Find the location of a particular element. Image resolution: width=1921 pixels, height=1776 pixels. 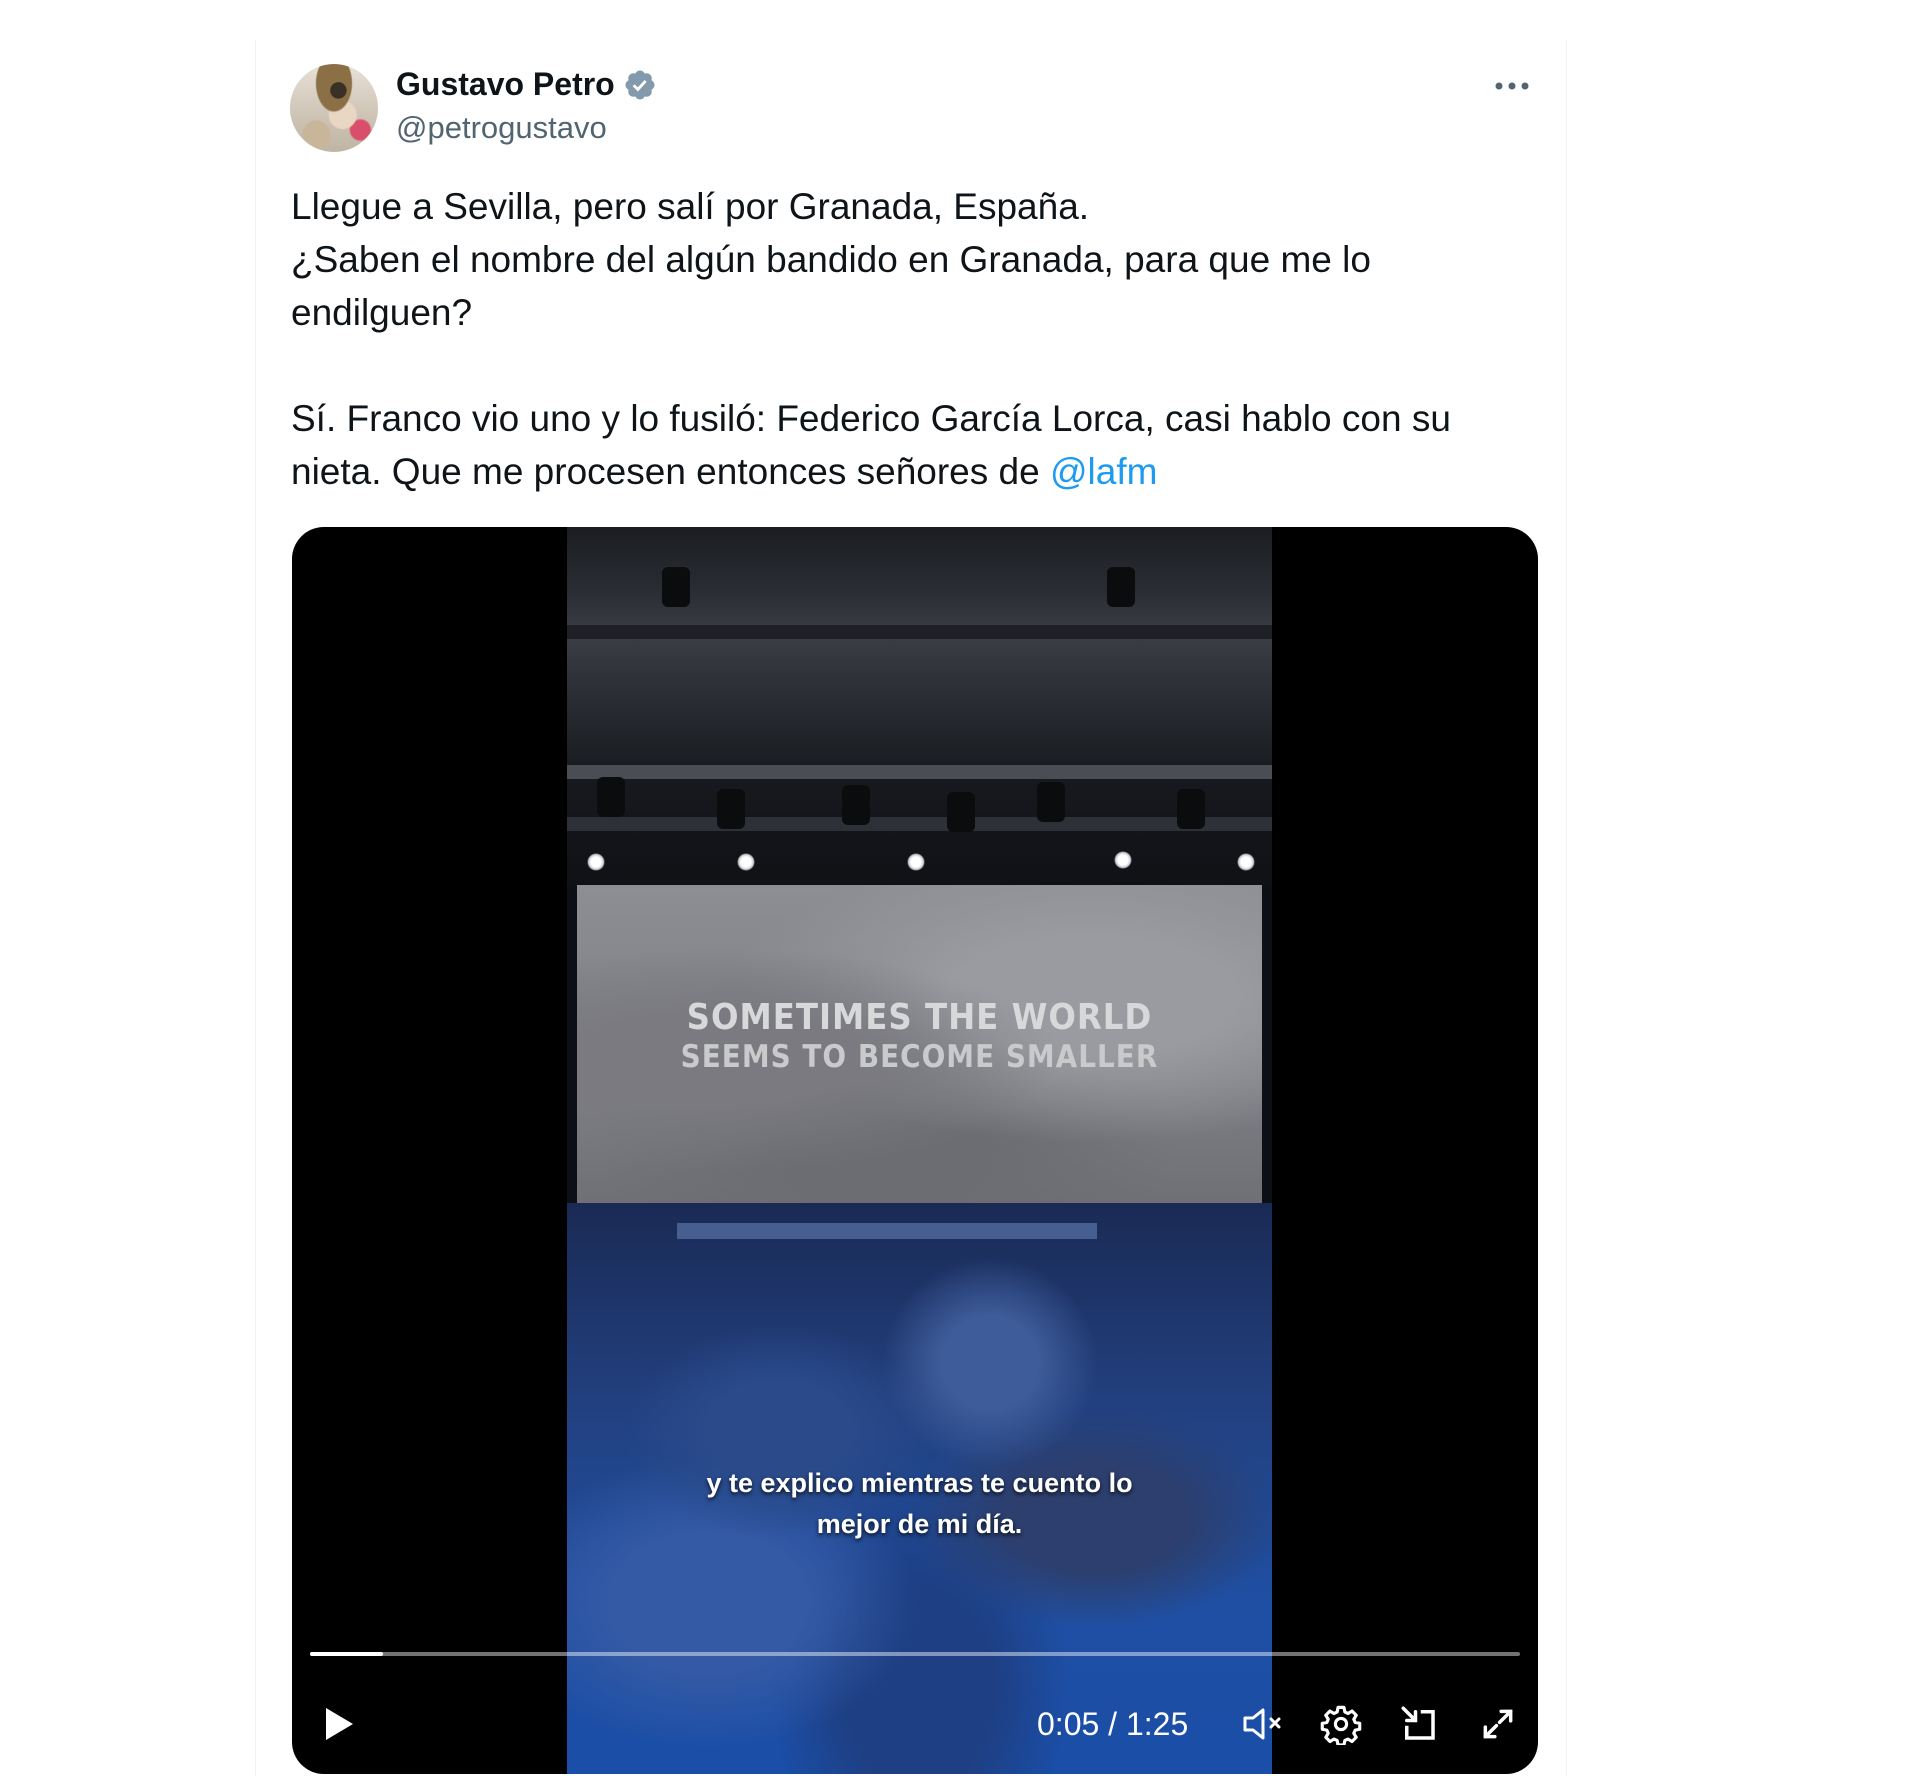

play-icon is located at coordinates (339, 1724).